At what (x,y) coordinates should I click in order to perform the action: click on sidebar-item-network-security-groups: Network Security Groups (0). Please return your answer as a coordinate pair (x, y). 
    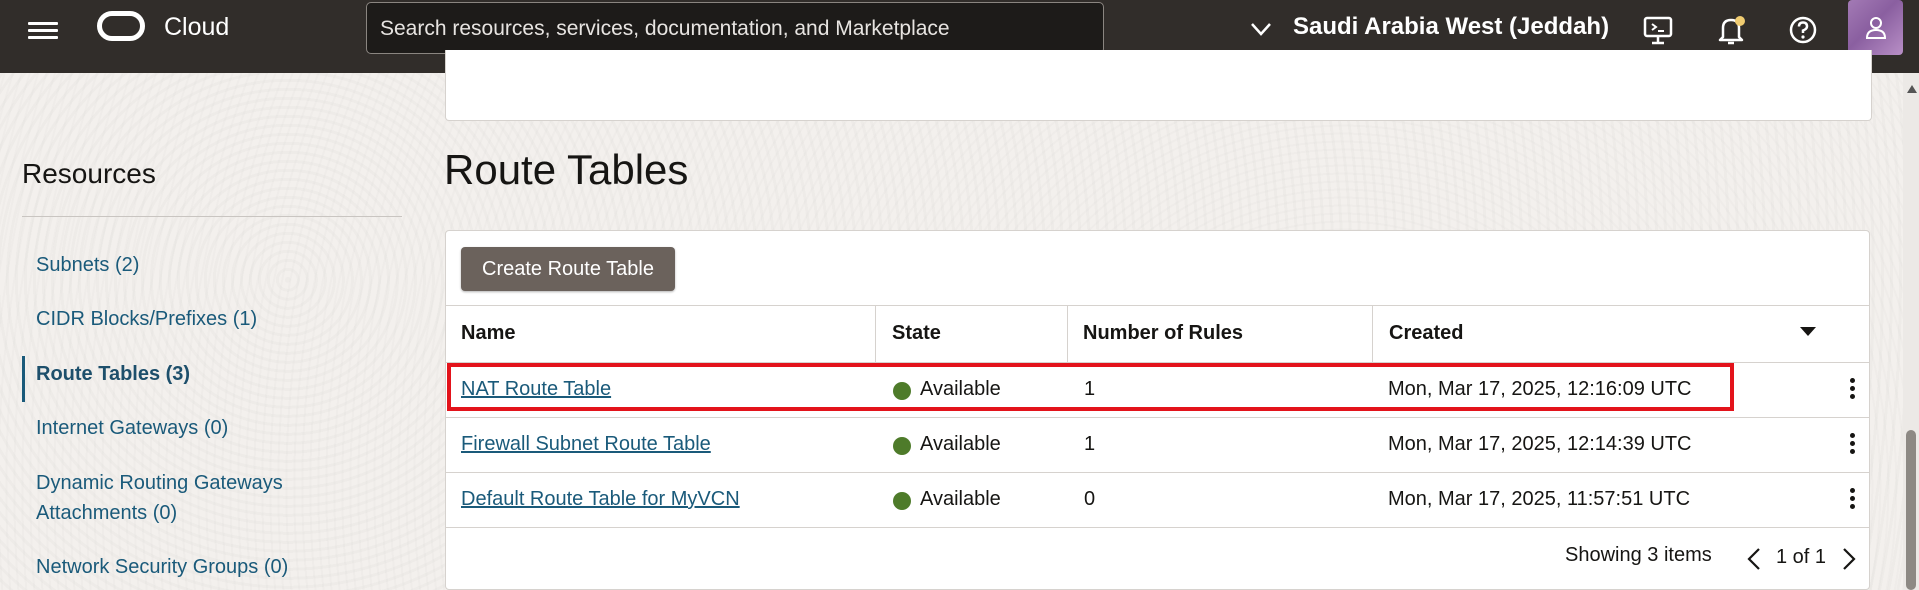
    Looking at the image, I should click on (162, 567).